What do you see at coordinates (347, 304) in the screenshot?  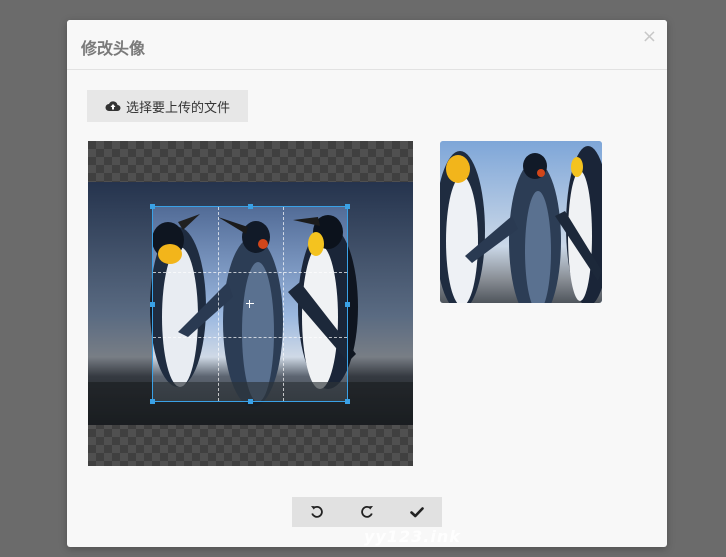 I see `resize-handle-e` at bounding box center [347, 304].